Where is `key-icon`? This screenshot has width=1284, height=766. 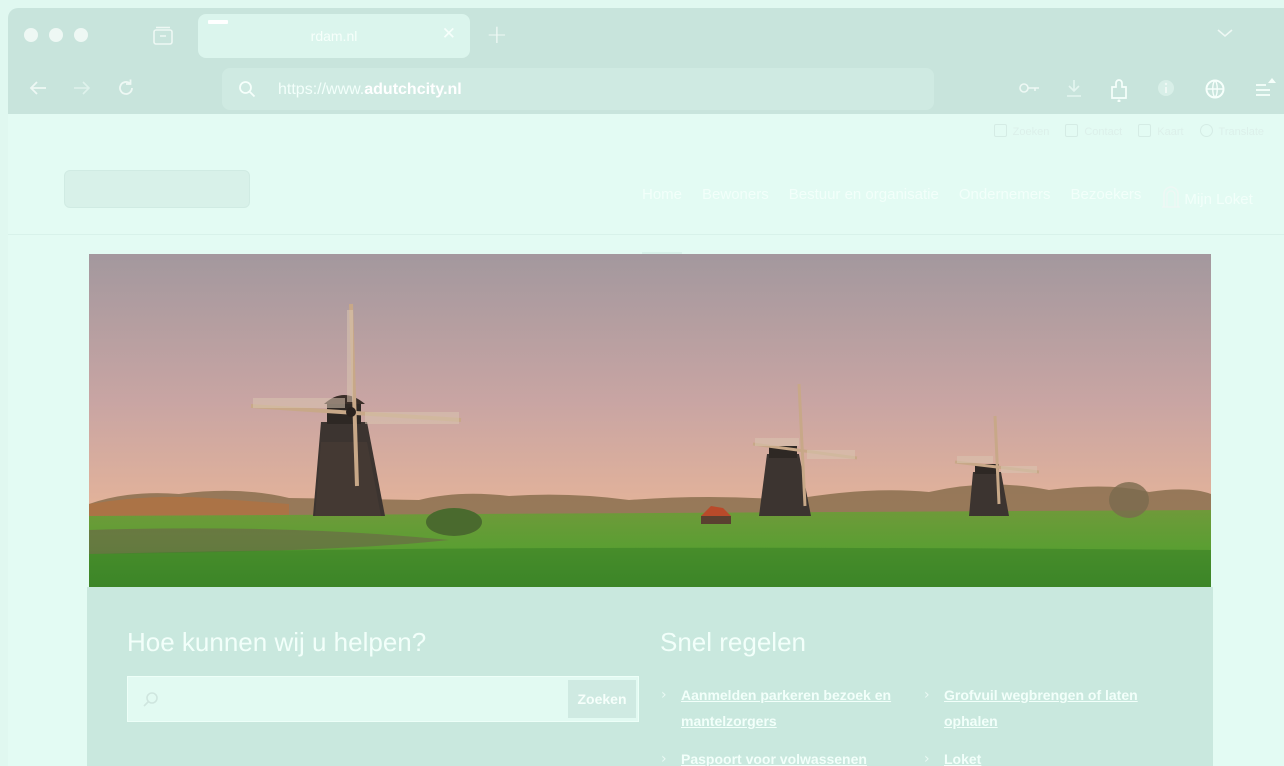 key-icon is located at coordinates (1029, 90).